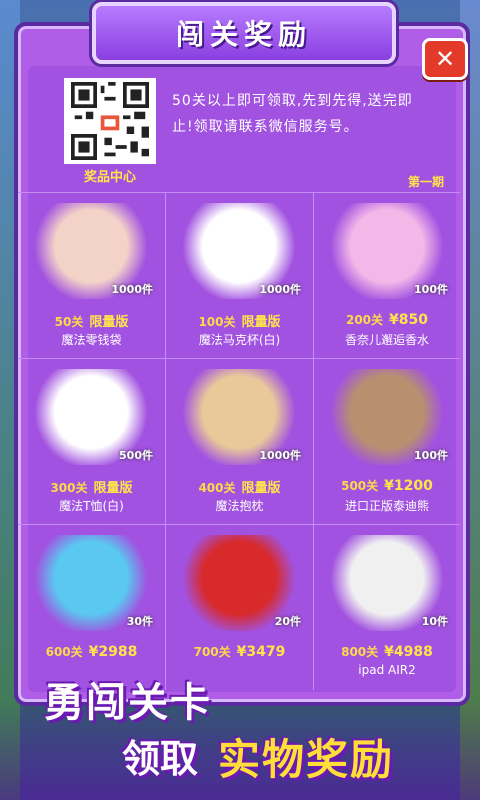 This screenshot has width=480, height=800. What do you see at coordinates (408, 652) in the screenshot?
I see `prize-tag: ¥4988` at bounding box center [408, 652].